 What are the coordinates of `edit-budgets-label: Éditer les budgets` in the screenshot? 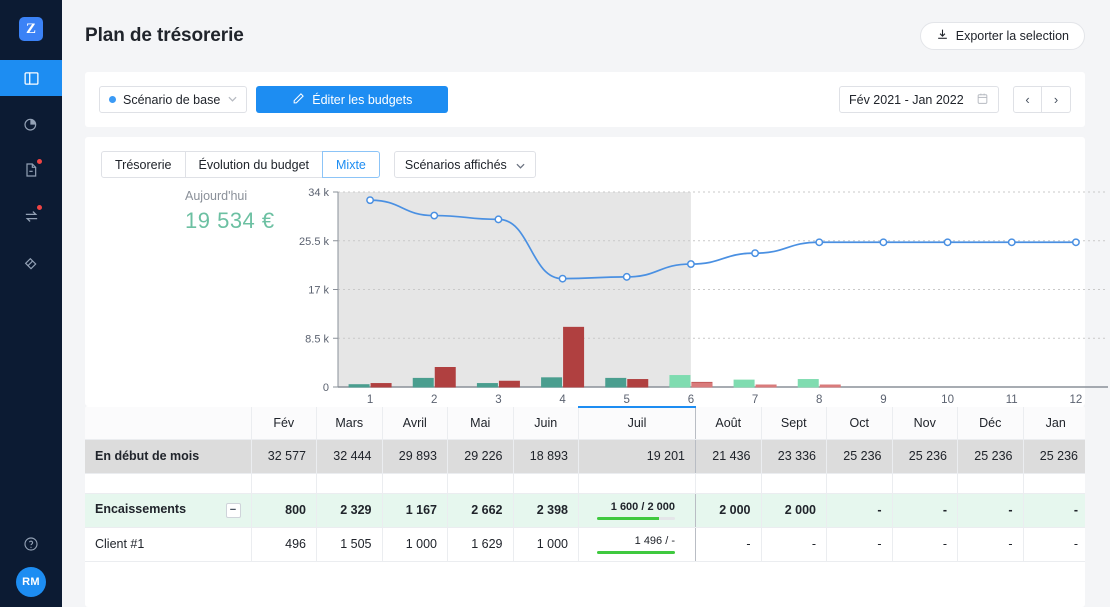 It's located at (362, 99).